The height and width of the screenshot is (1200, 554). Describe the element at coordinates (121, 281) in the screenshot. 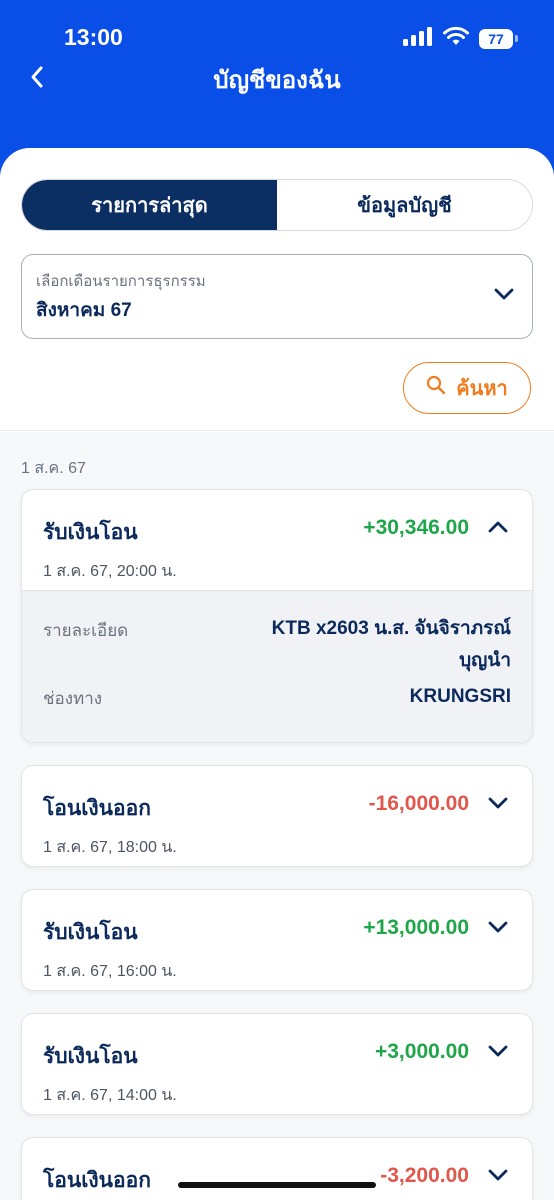

I see `month-select-label: เลือกเดือนรายการธุรกรรม` at that location.